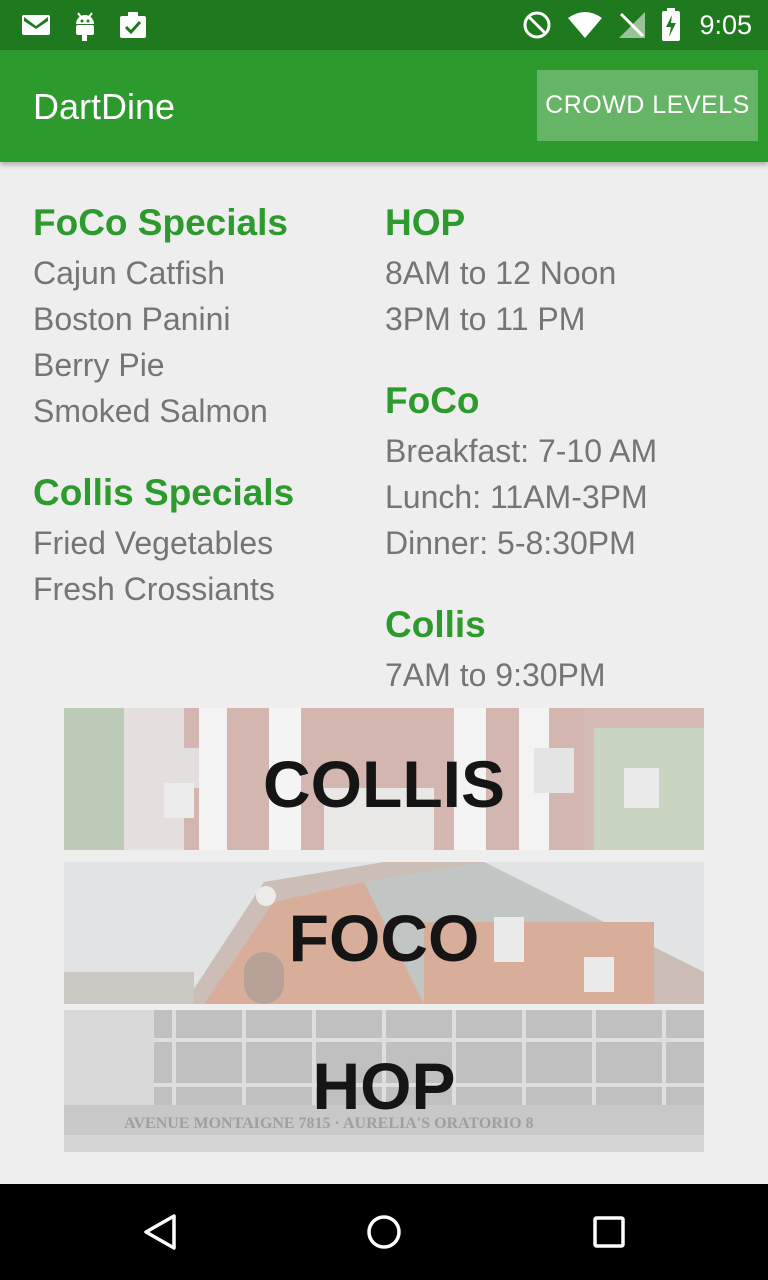  What do you see at coordinates (510, 543) in the screenshot?
I see `hours-line: Dinner: 5-8:30PM` at bounding box center [510, 543].